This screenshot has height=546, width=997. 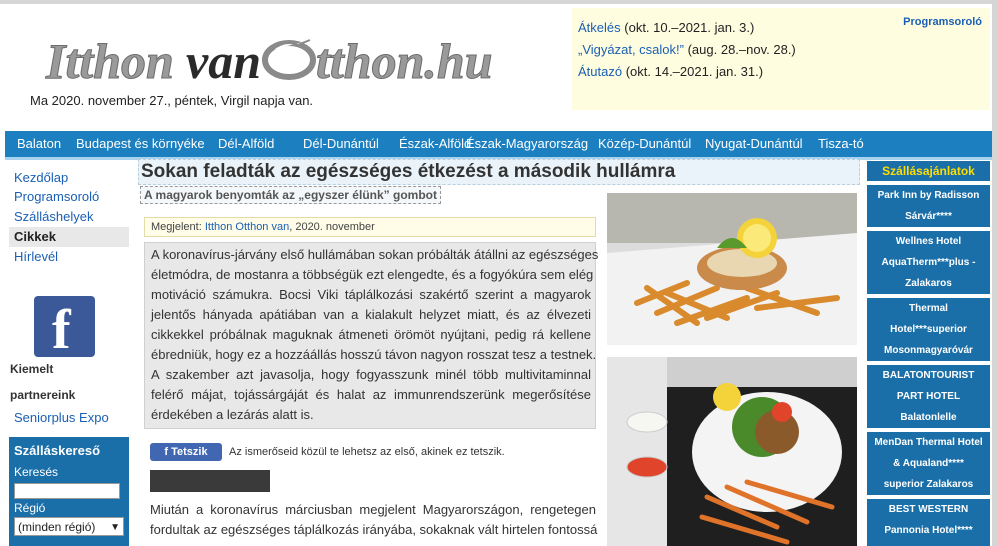 What do you see at coordinates (176, 227) in the screenshot?
I see `meta-prefix: Megjelent:` at bounding box center [176, 227].